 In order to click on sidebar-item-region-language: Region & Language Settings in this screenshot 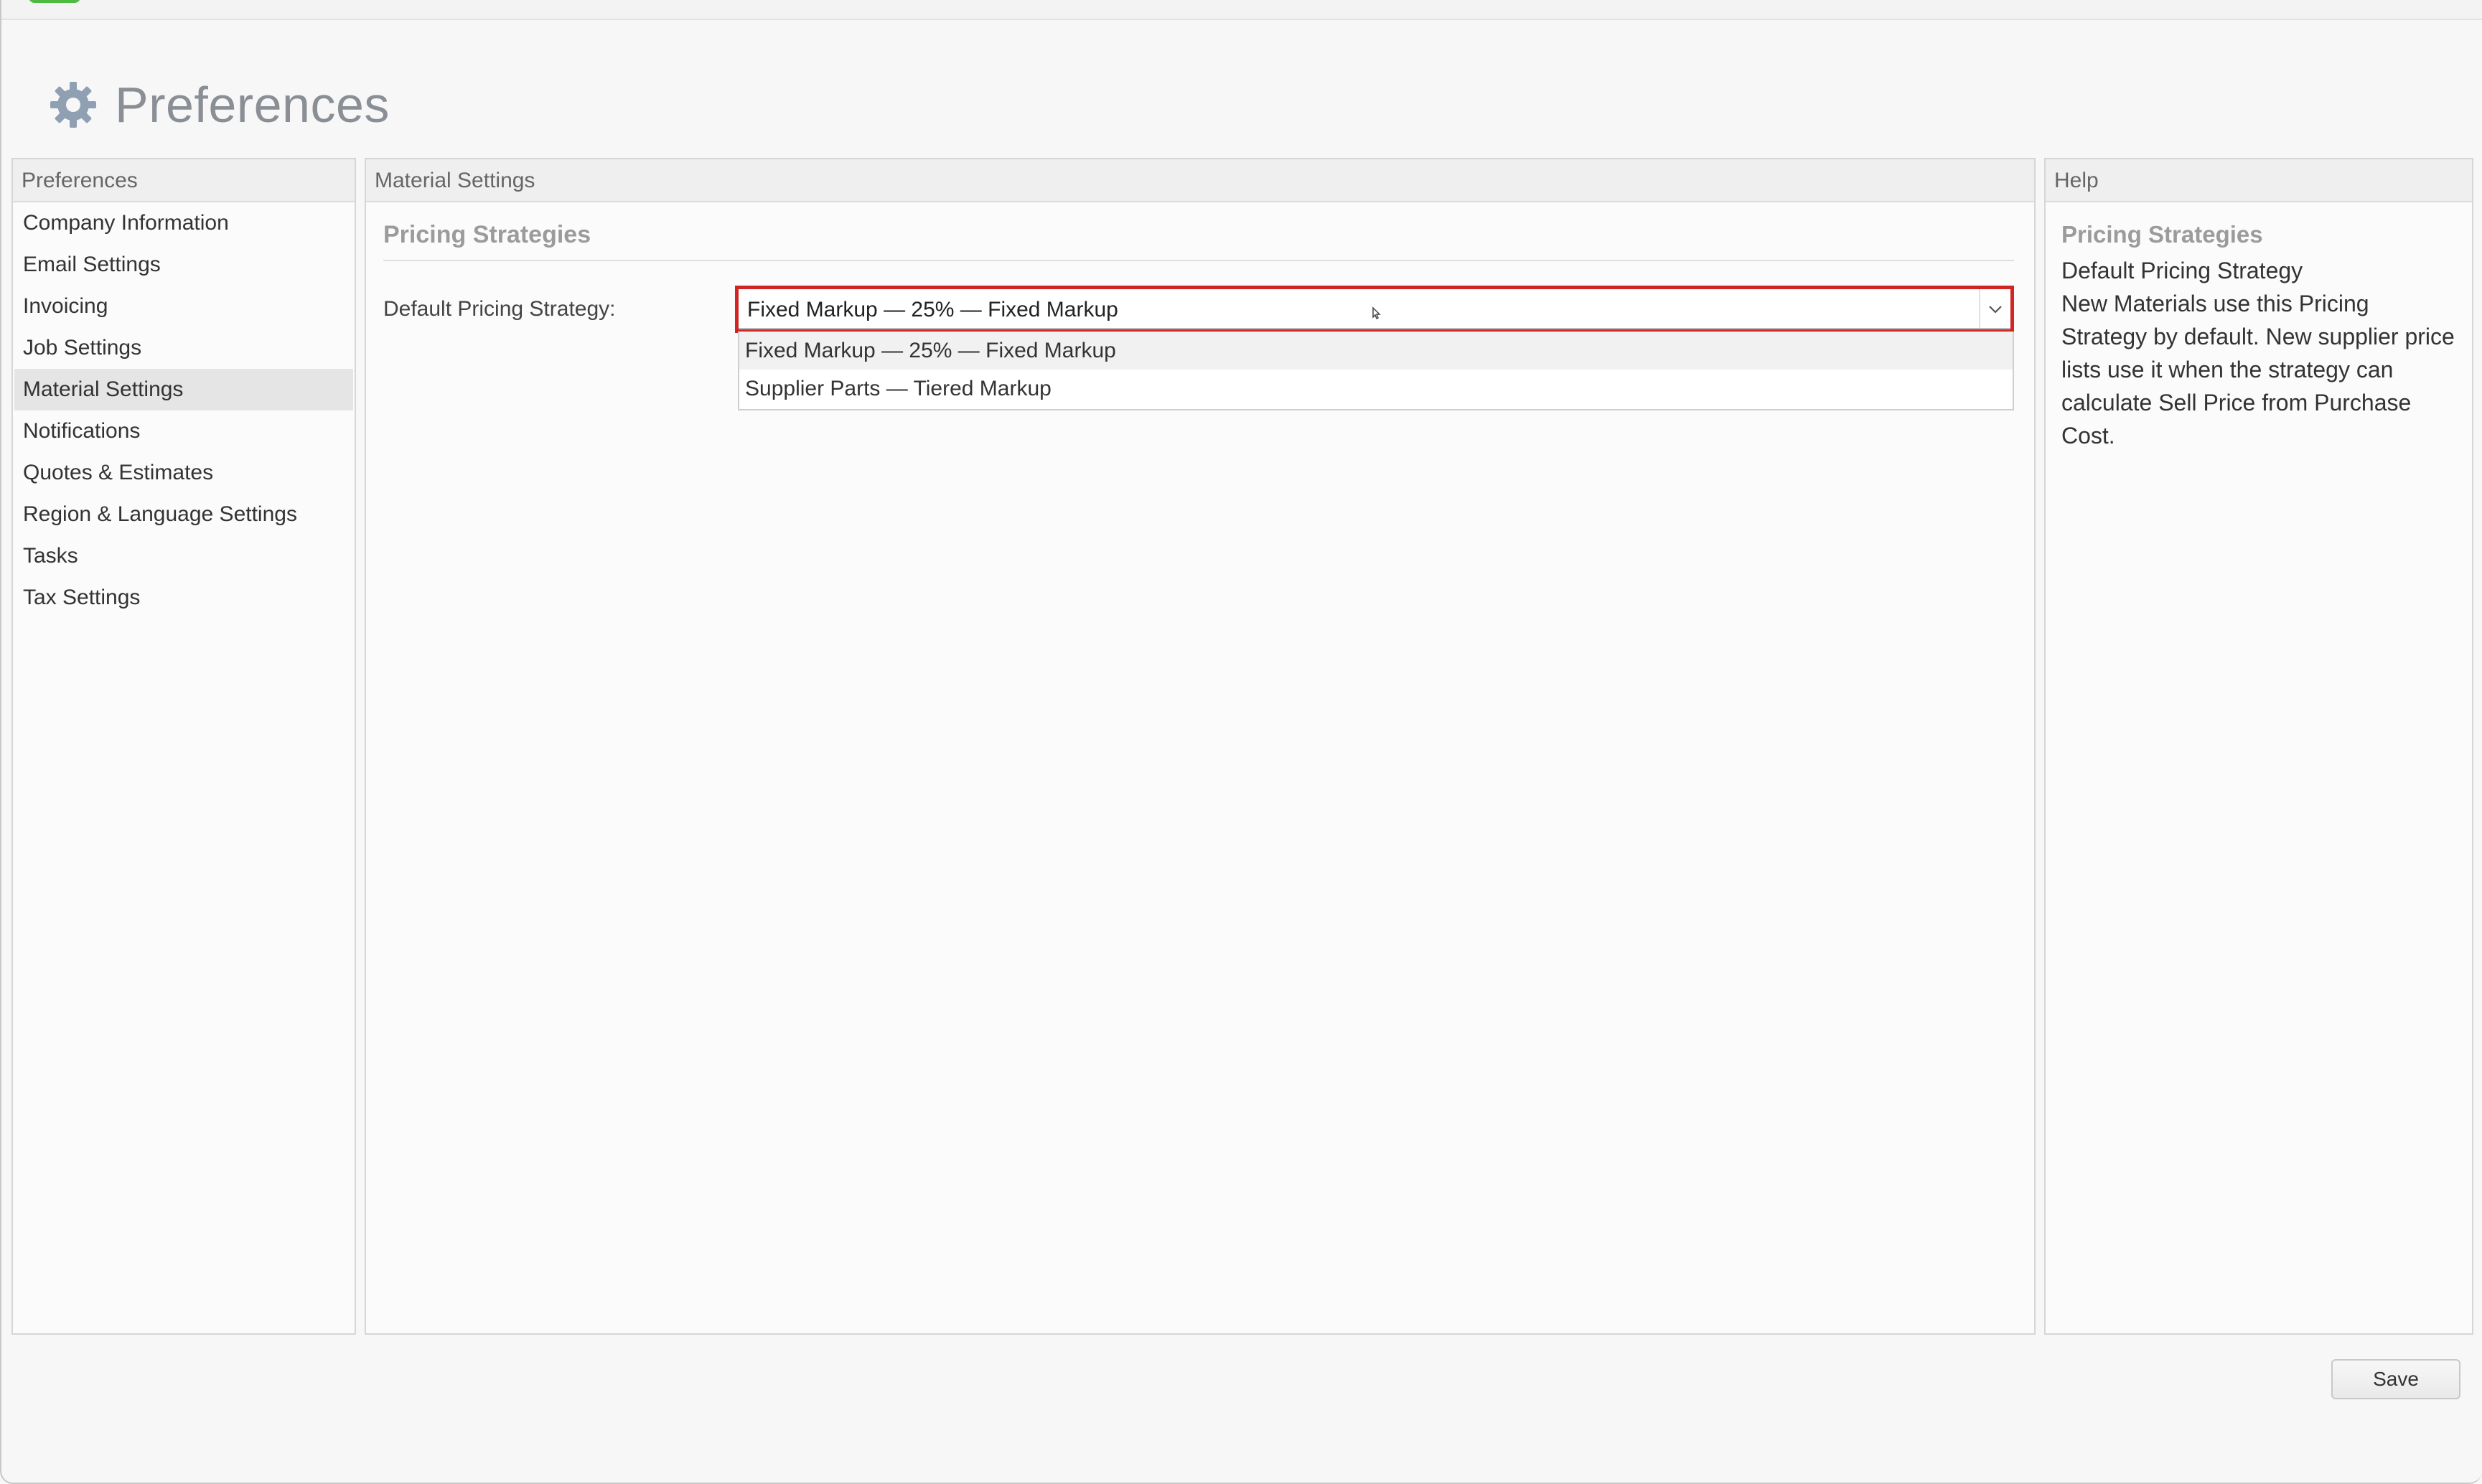, I will do `click(183, 514)`.